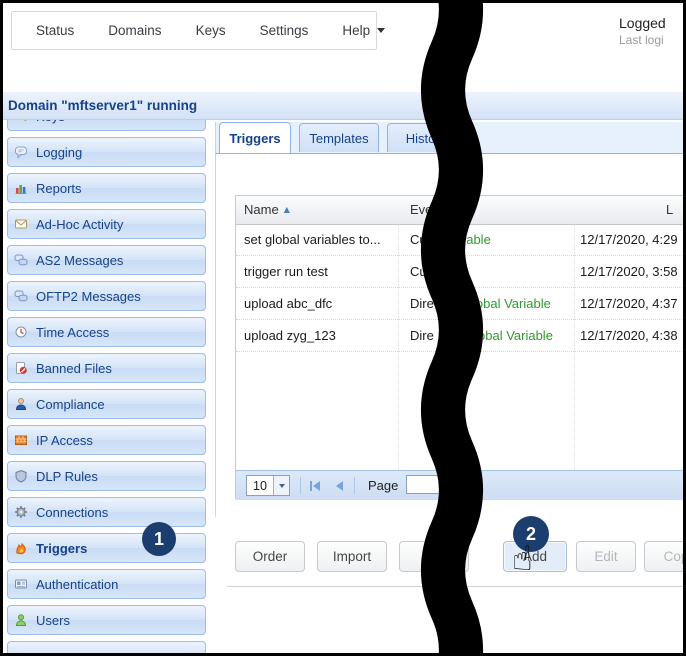  Describe the element at coordinates (22, 440) in the screenshot. I see `brick-wall-icon` at that location.